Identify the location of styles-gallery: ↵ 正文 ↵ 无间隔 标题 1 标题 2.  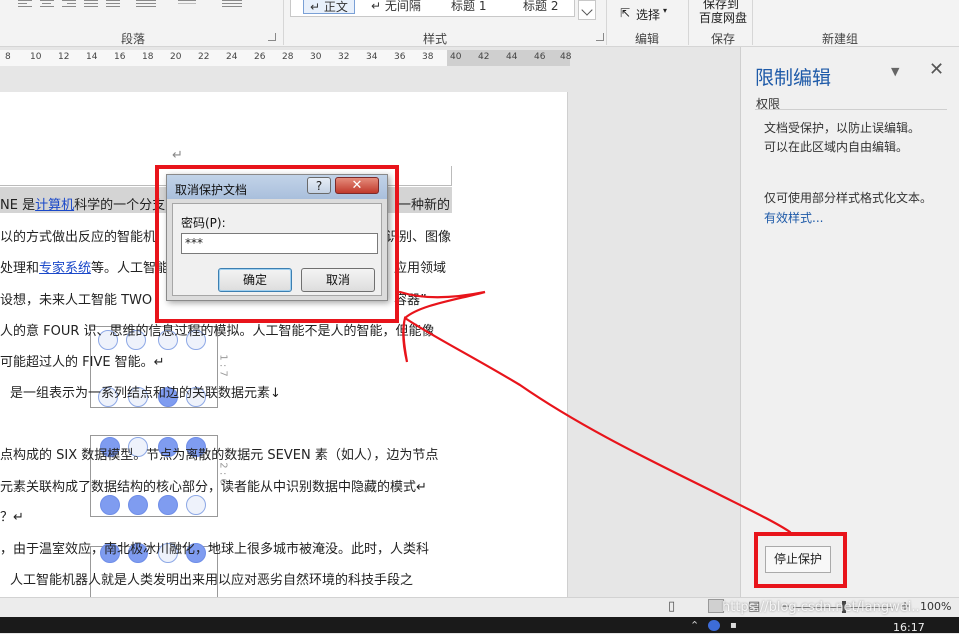
(432, 8).